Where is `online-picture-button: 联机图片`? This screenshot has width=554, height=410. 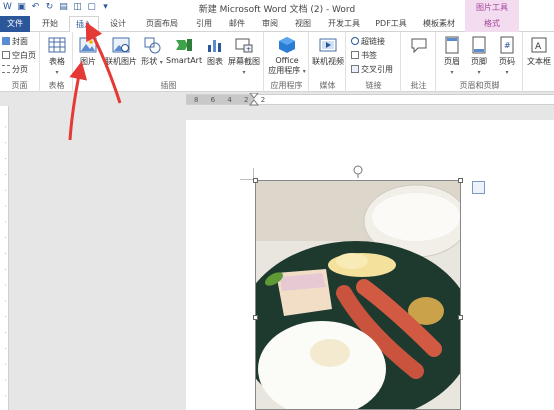
online-picture-button: 联机图片 is located at coordinates (121, 51).